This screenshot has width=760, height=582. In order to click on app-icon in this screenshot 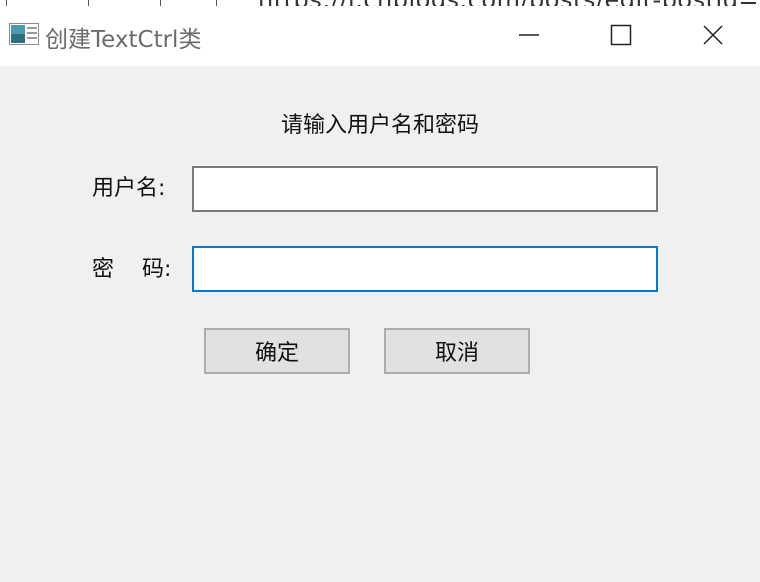, I will do `click(24, 34)`.